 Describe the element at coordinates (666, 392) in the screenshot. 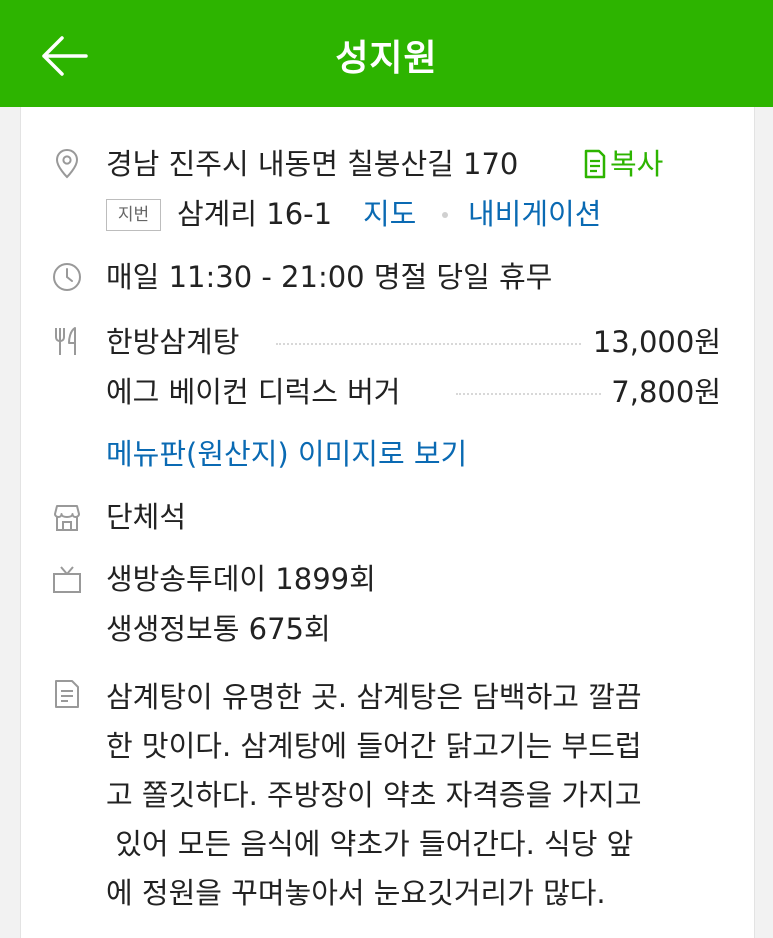

I see `menu-item-price: 7,800원` at that location.